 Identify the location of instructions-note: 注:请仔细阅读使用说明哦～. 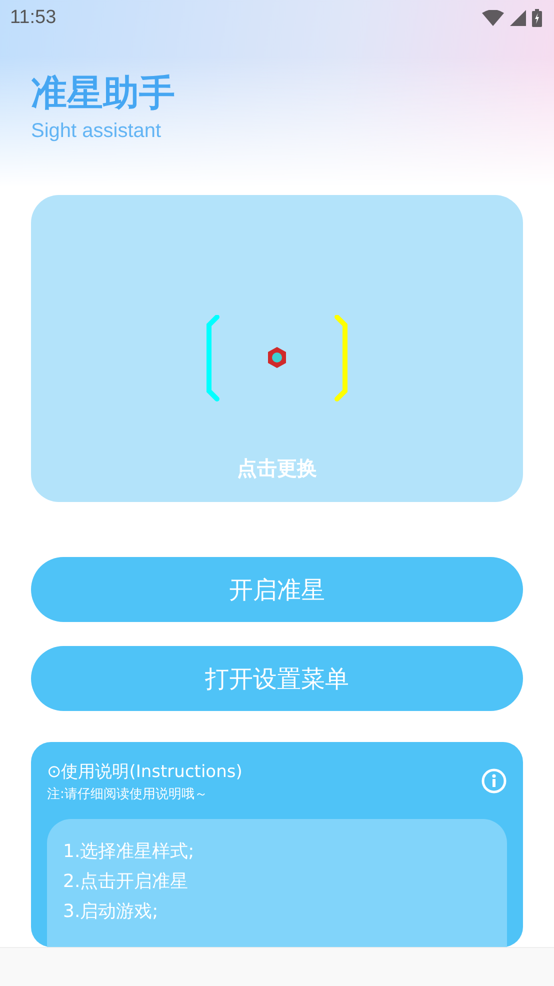
(127, 795).